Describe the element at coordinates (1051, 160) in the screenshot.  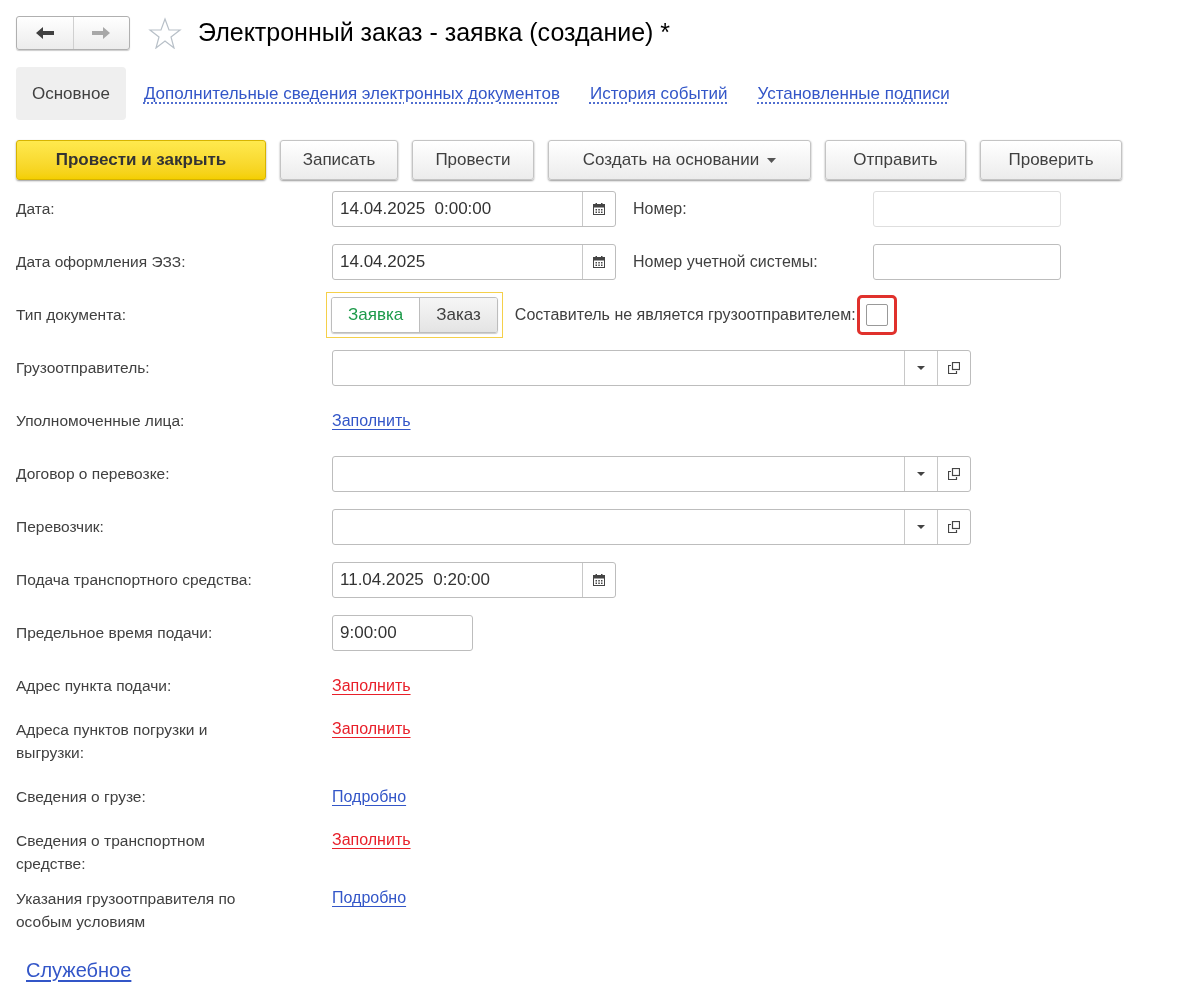
I see `toolbar-button: Проверить` at that location.